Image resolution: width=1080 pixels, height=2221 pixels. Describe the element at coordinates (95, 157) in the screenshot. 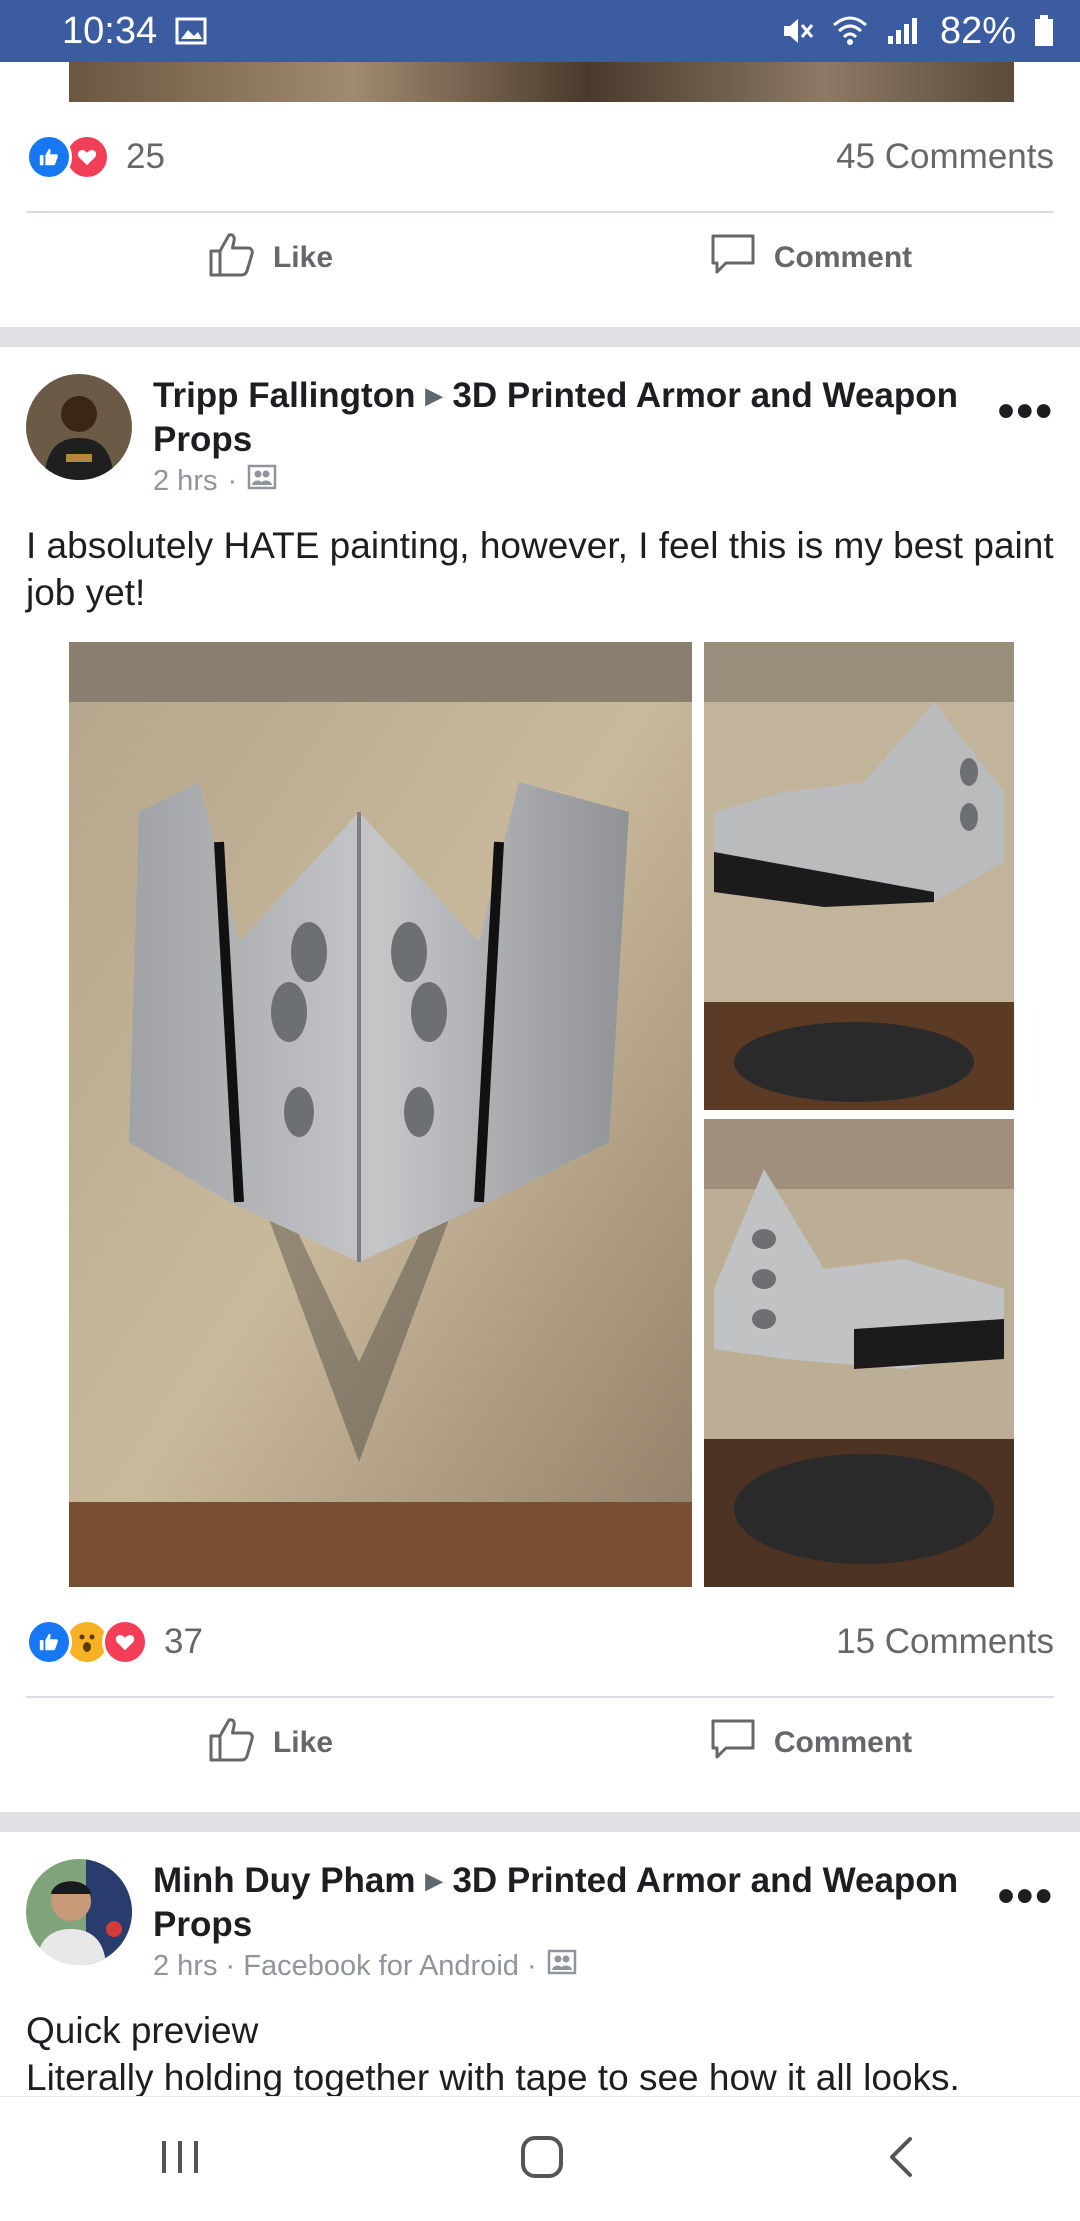

I see `reaction-summary: 25` at that location.